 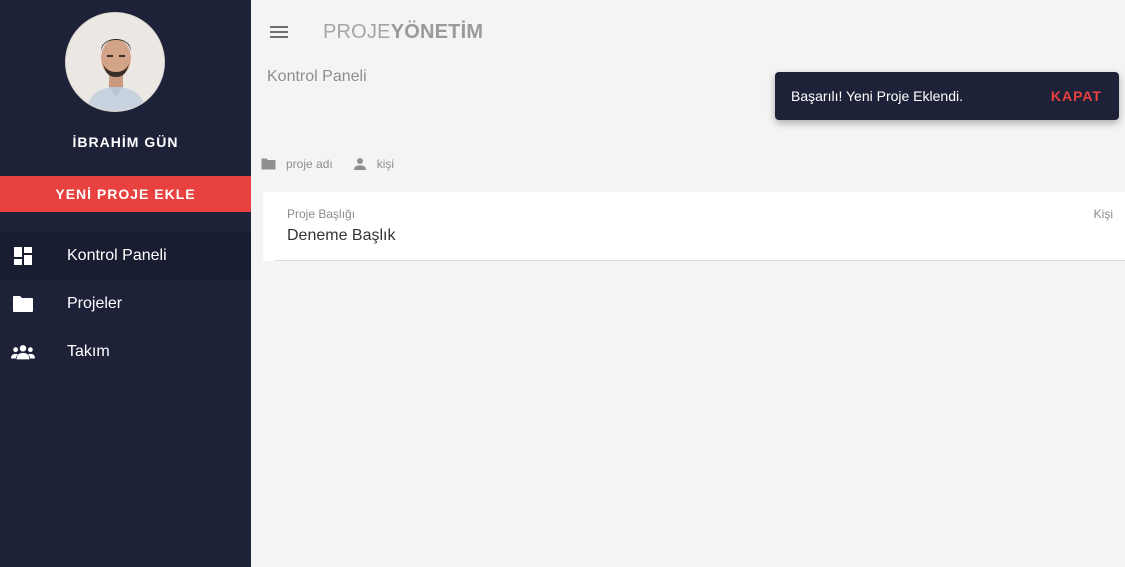 What do you see at coordinates (357, 32) in the screenshot?
I see `brand-light-text: PROJE` at bounding box center [357, 32].